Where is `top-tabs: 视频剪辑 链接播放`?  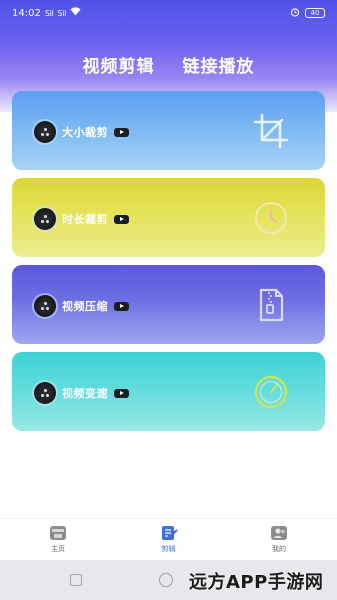
top-tabs: 视频剪辑 链接播放 is located at coordinates (168, 64).